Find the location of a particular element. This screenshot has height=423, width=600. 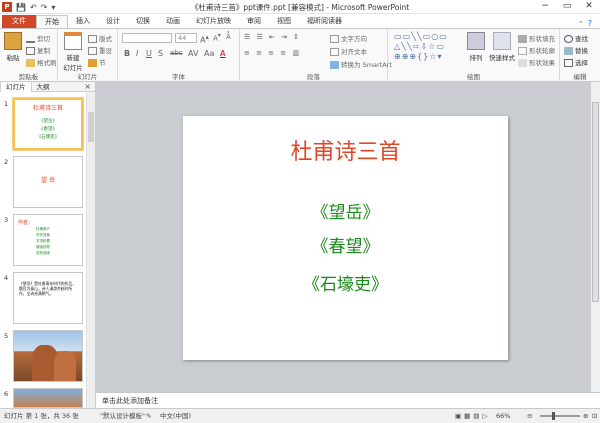

shadow-button: S is located at coordinates (160, 53).